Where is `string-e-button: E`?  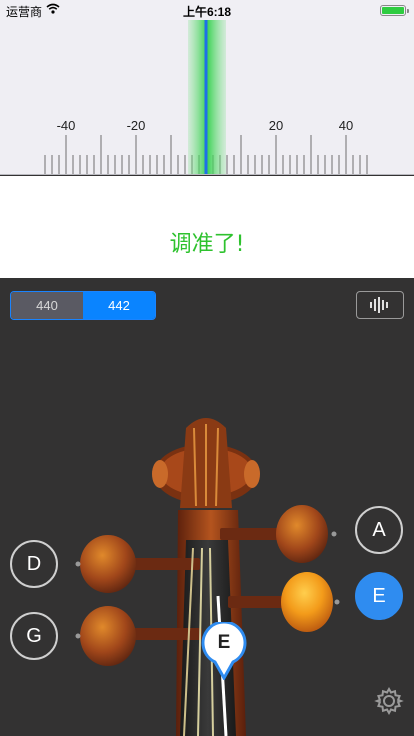 string-e-button: E is located at coordinates (379, 596).